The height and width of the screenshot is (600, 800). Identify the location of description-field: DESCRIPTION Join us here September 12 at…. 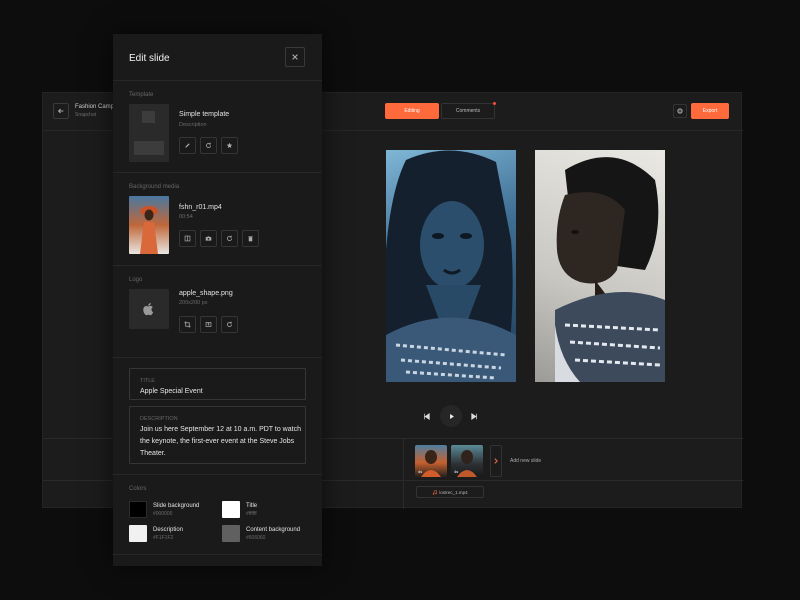
(217, 435).